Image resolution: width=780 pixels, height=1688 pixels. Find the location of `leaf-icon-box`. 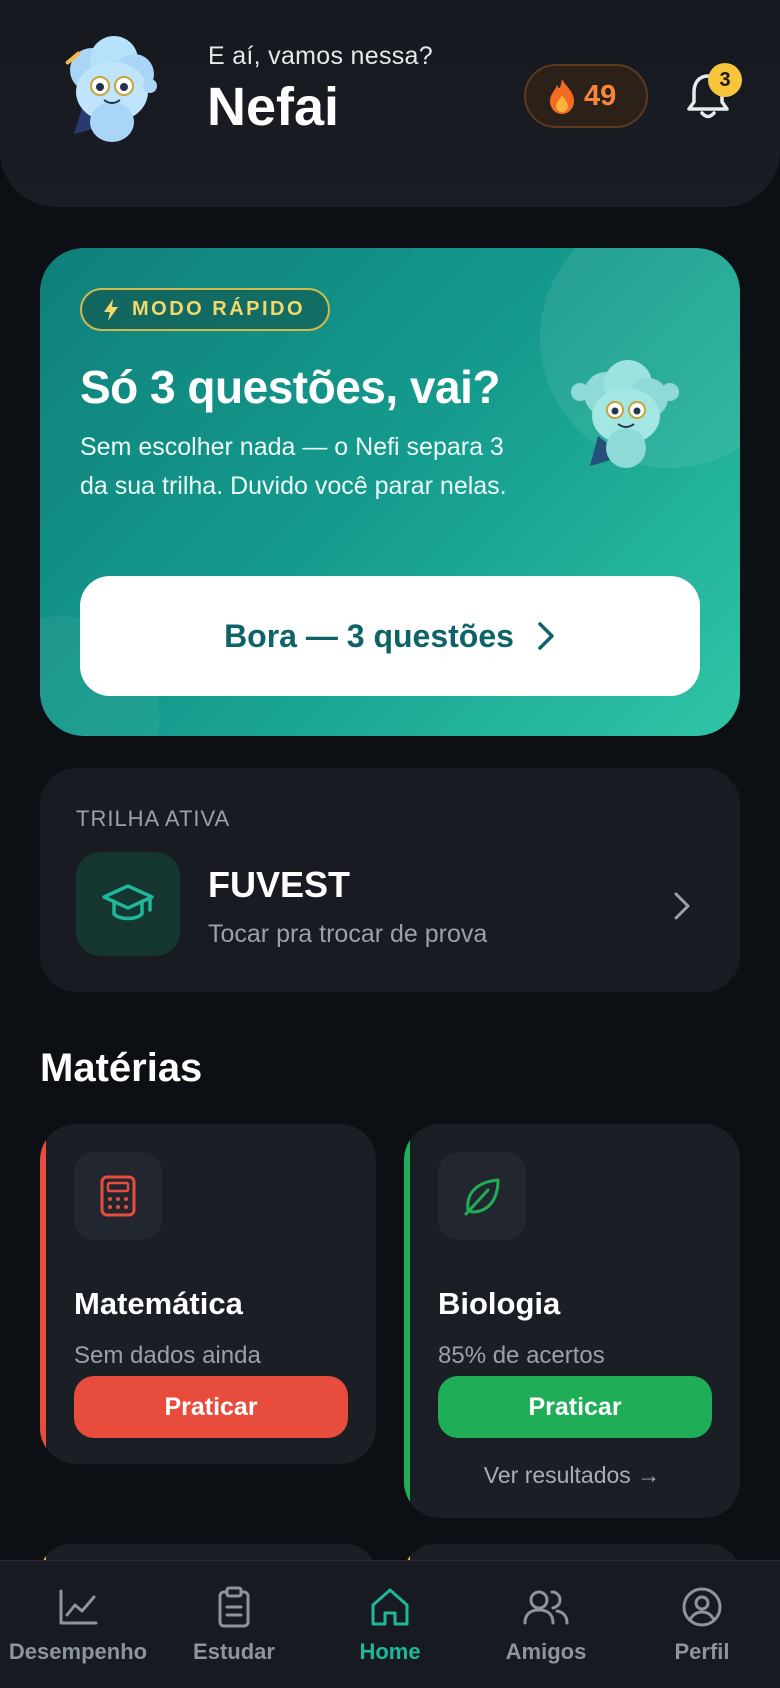

leaf-icon-box is located at coordinates (482, 1196).